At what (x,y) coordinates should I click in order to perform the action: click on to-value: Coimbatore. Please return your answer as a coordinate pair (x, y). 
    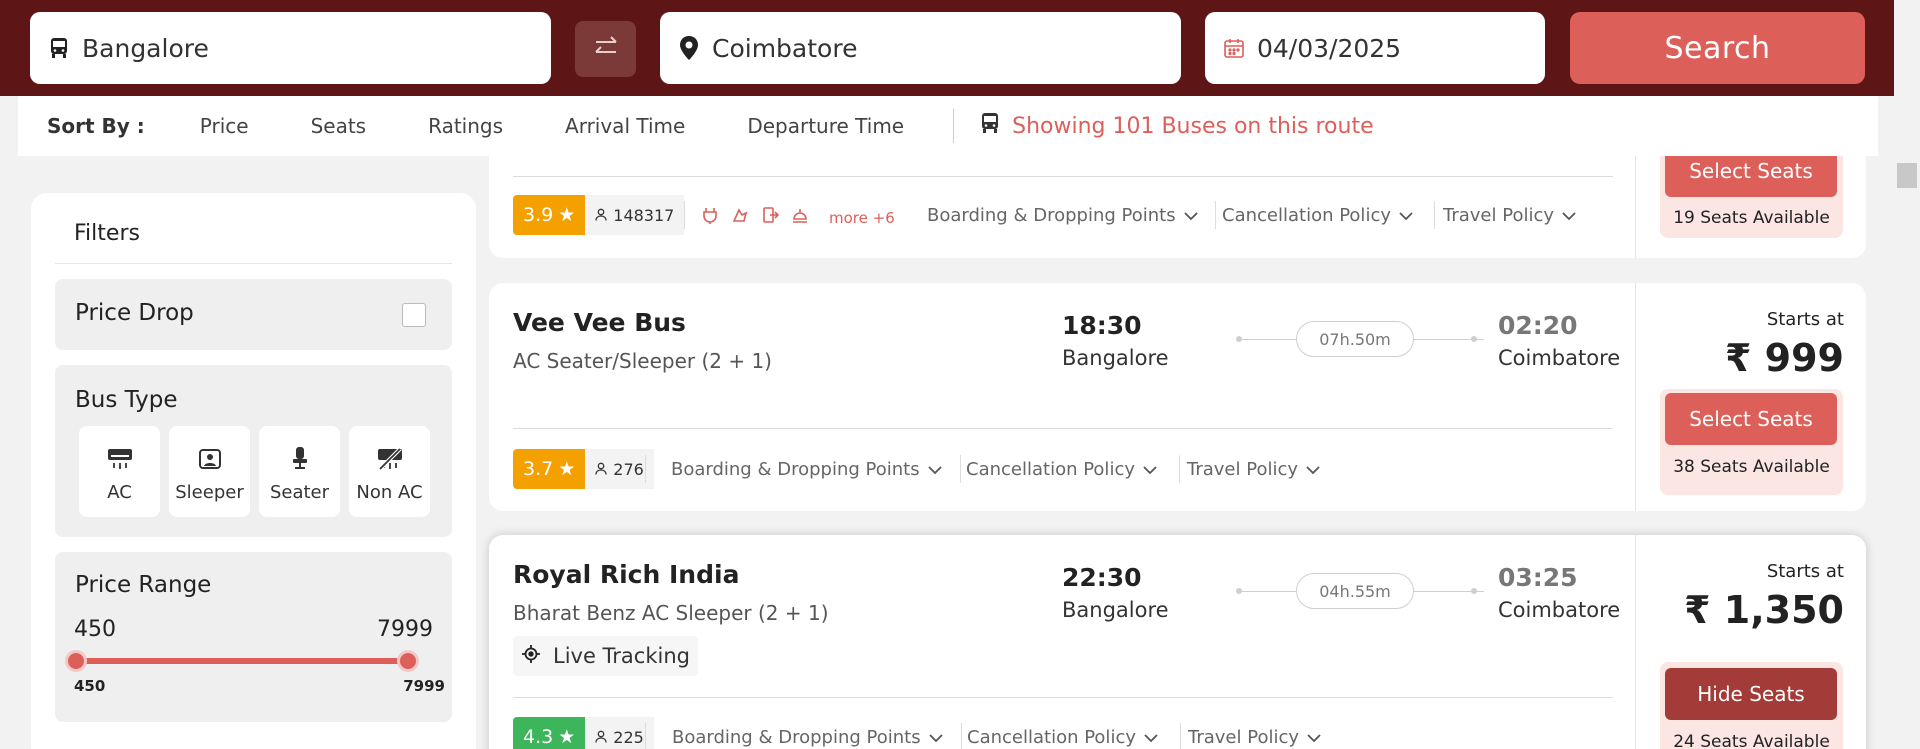
    Looking at the image, I should click on (785, 48).